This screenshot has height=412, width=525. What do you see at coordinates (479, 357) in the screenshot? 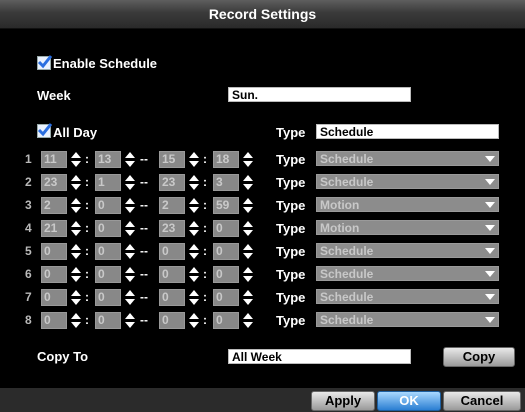
I see `copy-button: Copy` at bounding box center [479, 357].